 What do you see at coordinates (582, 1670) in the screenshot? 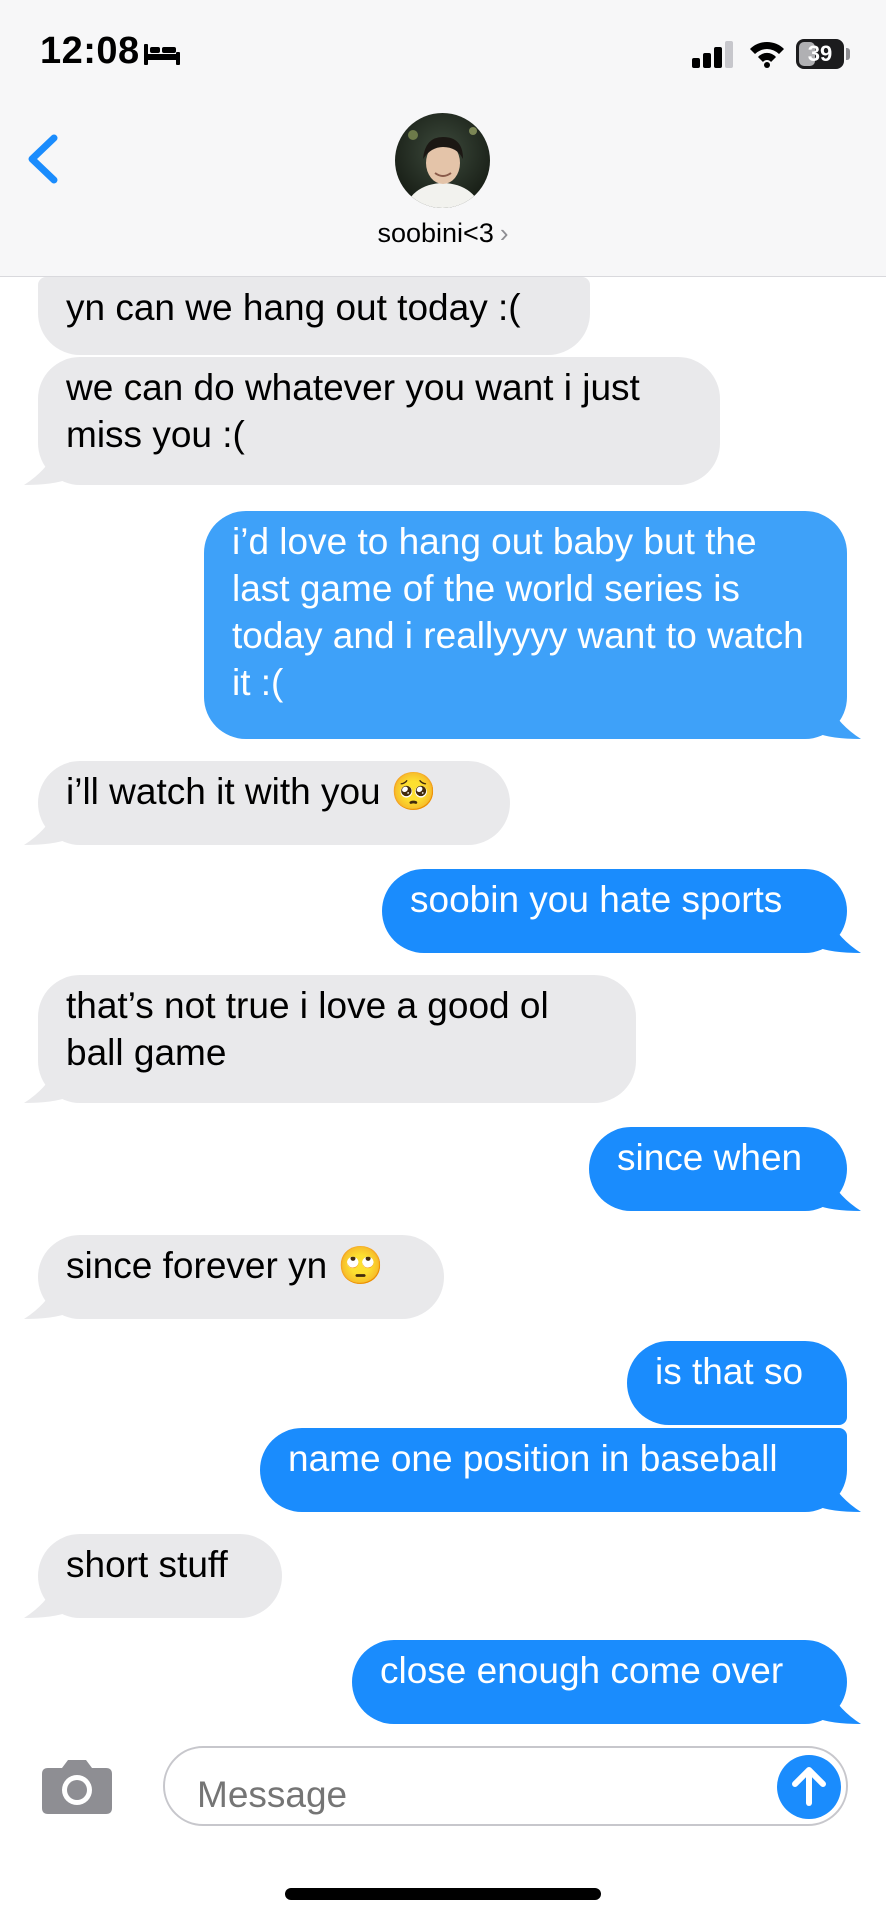
I see `message-text: close enough come over` at bounding box center [582, 1670].